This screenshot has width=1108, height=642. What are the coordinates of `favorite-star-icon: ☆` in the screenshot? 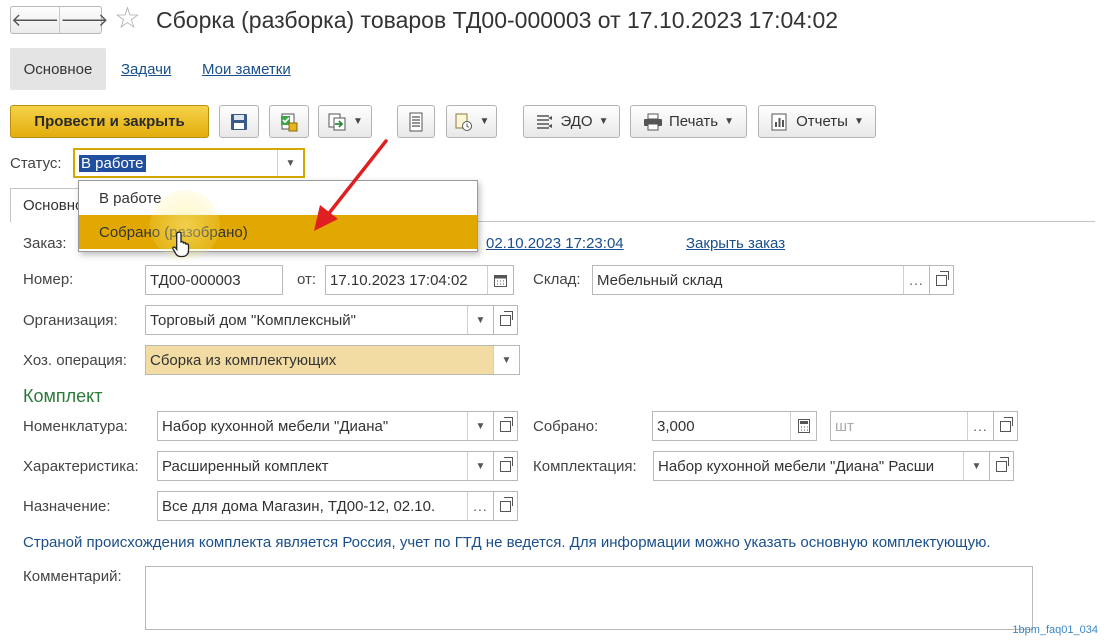 It's located at (127, 19).